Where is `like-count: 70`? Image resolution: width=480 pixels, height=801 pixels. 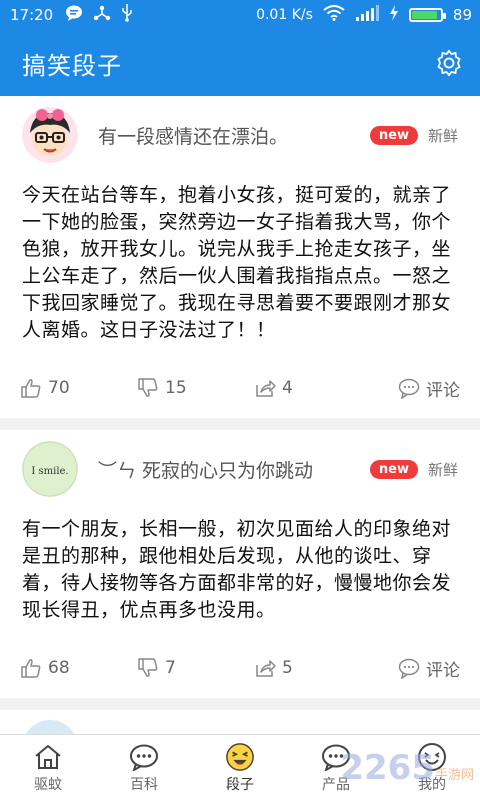 like-count: 70 is located at coordinates (59, 388).